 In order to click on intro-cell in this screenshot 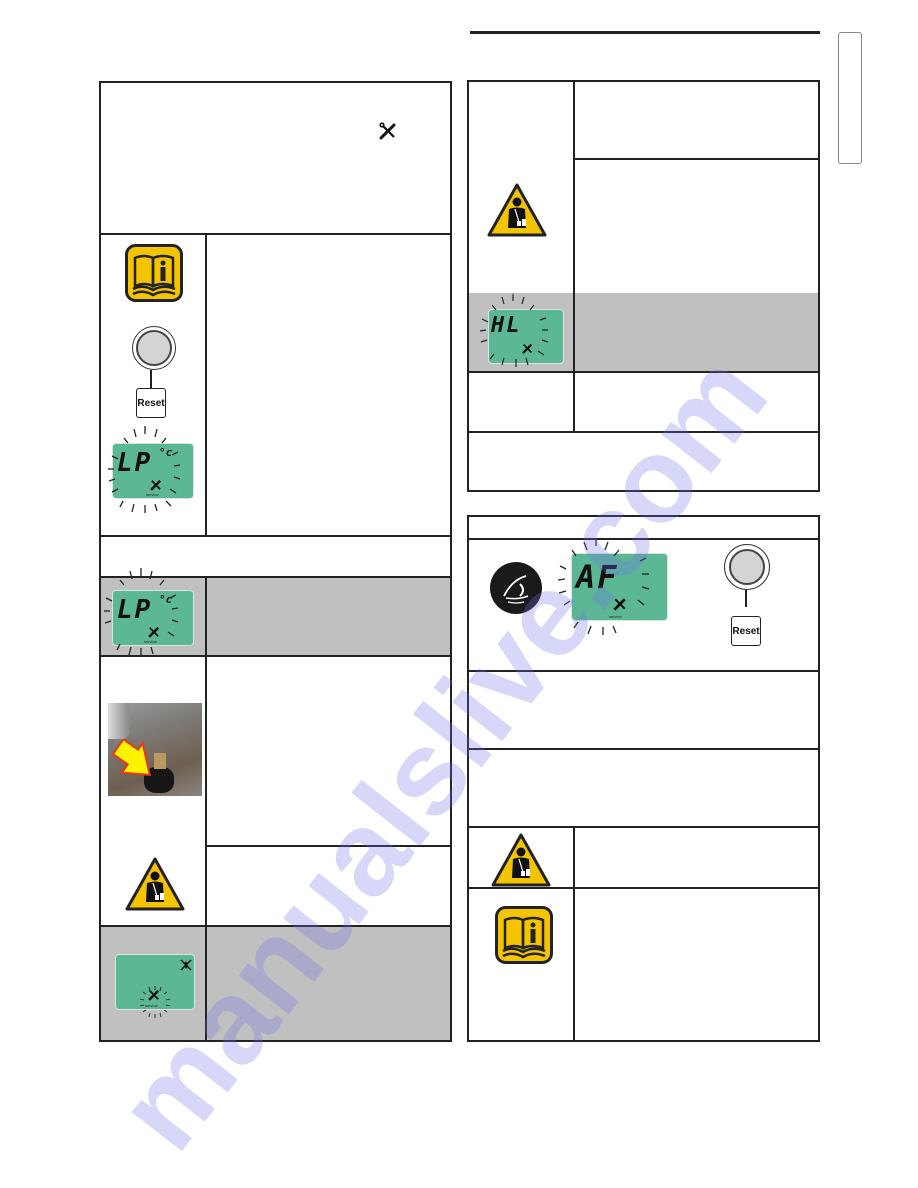, I will do `click(275, 158)`.